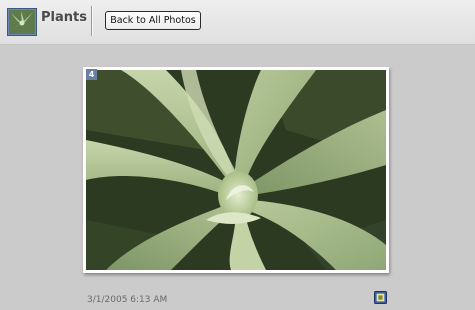 This screenshot has height=310, width=475. What do you see at coordinates (91, 74) in the screenshot?
I see `photo-number-badge: 4` at bounding box center [91, 74].